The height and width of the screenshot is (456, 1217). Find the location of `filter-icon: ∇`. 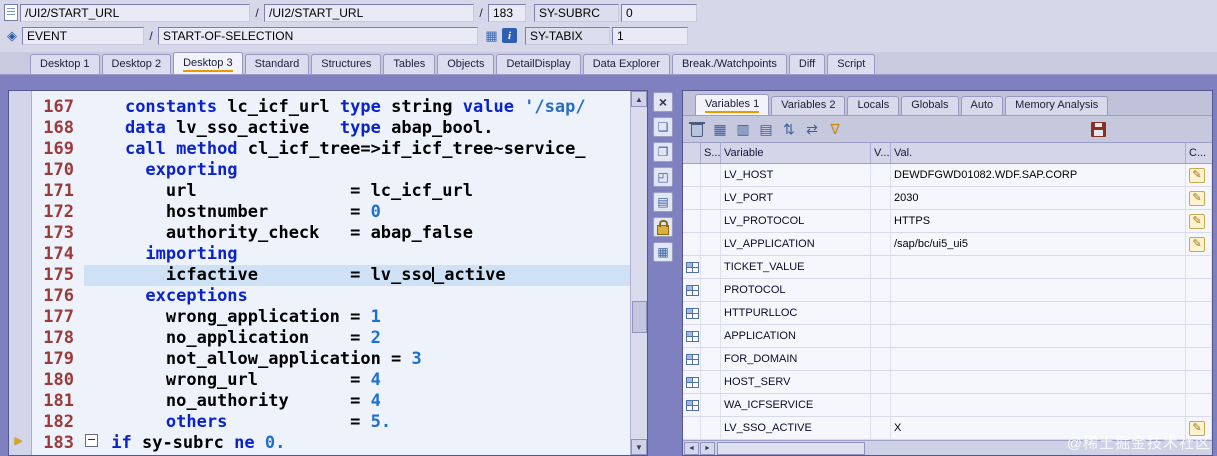

filter-icon: ∇ is located at coordinates (835, 129).